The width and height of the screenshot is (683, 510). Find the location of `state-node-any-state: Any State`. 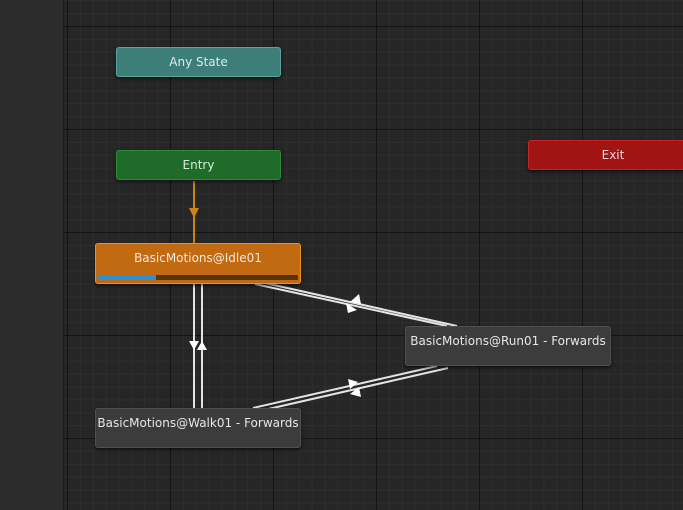

state-node-any-state: Any State is located at coordinates (198, 62).